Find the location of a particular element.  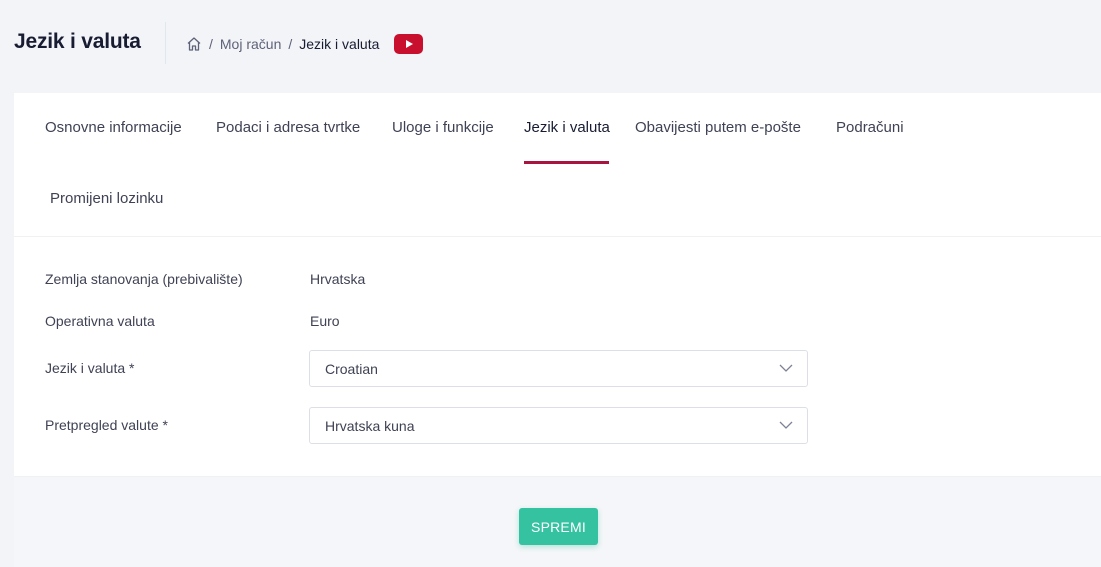

breadcrumb-item-current: Jezik i valuta is located at coordinates (339, 44).